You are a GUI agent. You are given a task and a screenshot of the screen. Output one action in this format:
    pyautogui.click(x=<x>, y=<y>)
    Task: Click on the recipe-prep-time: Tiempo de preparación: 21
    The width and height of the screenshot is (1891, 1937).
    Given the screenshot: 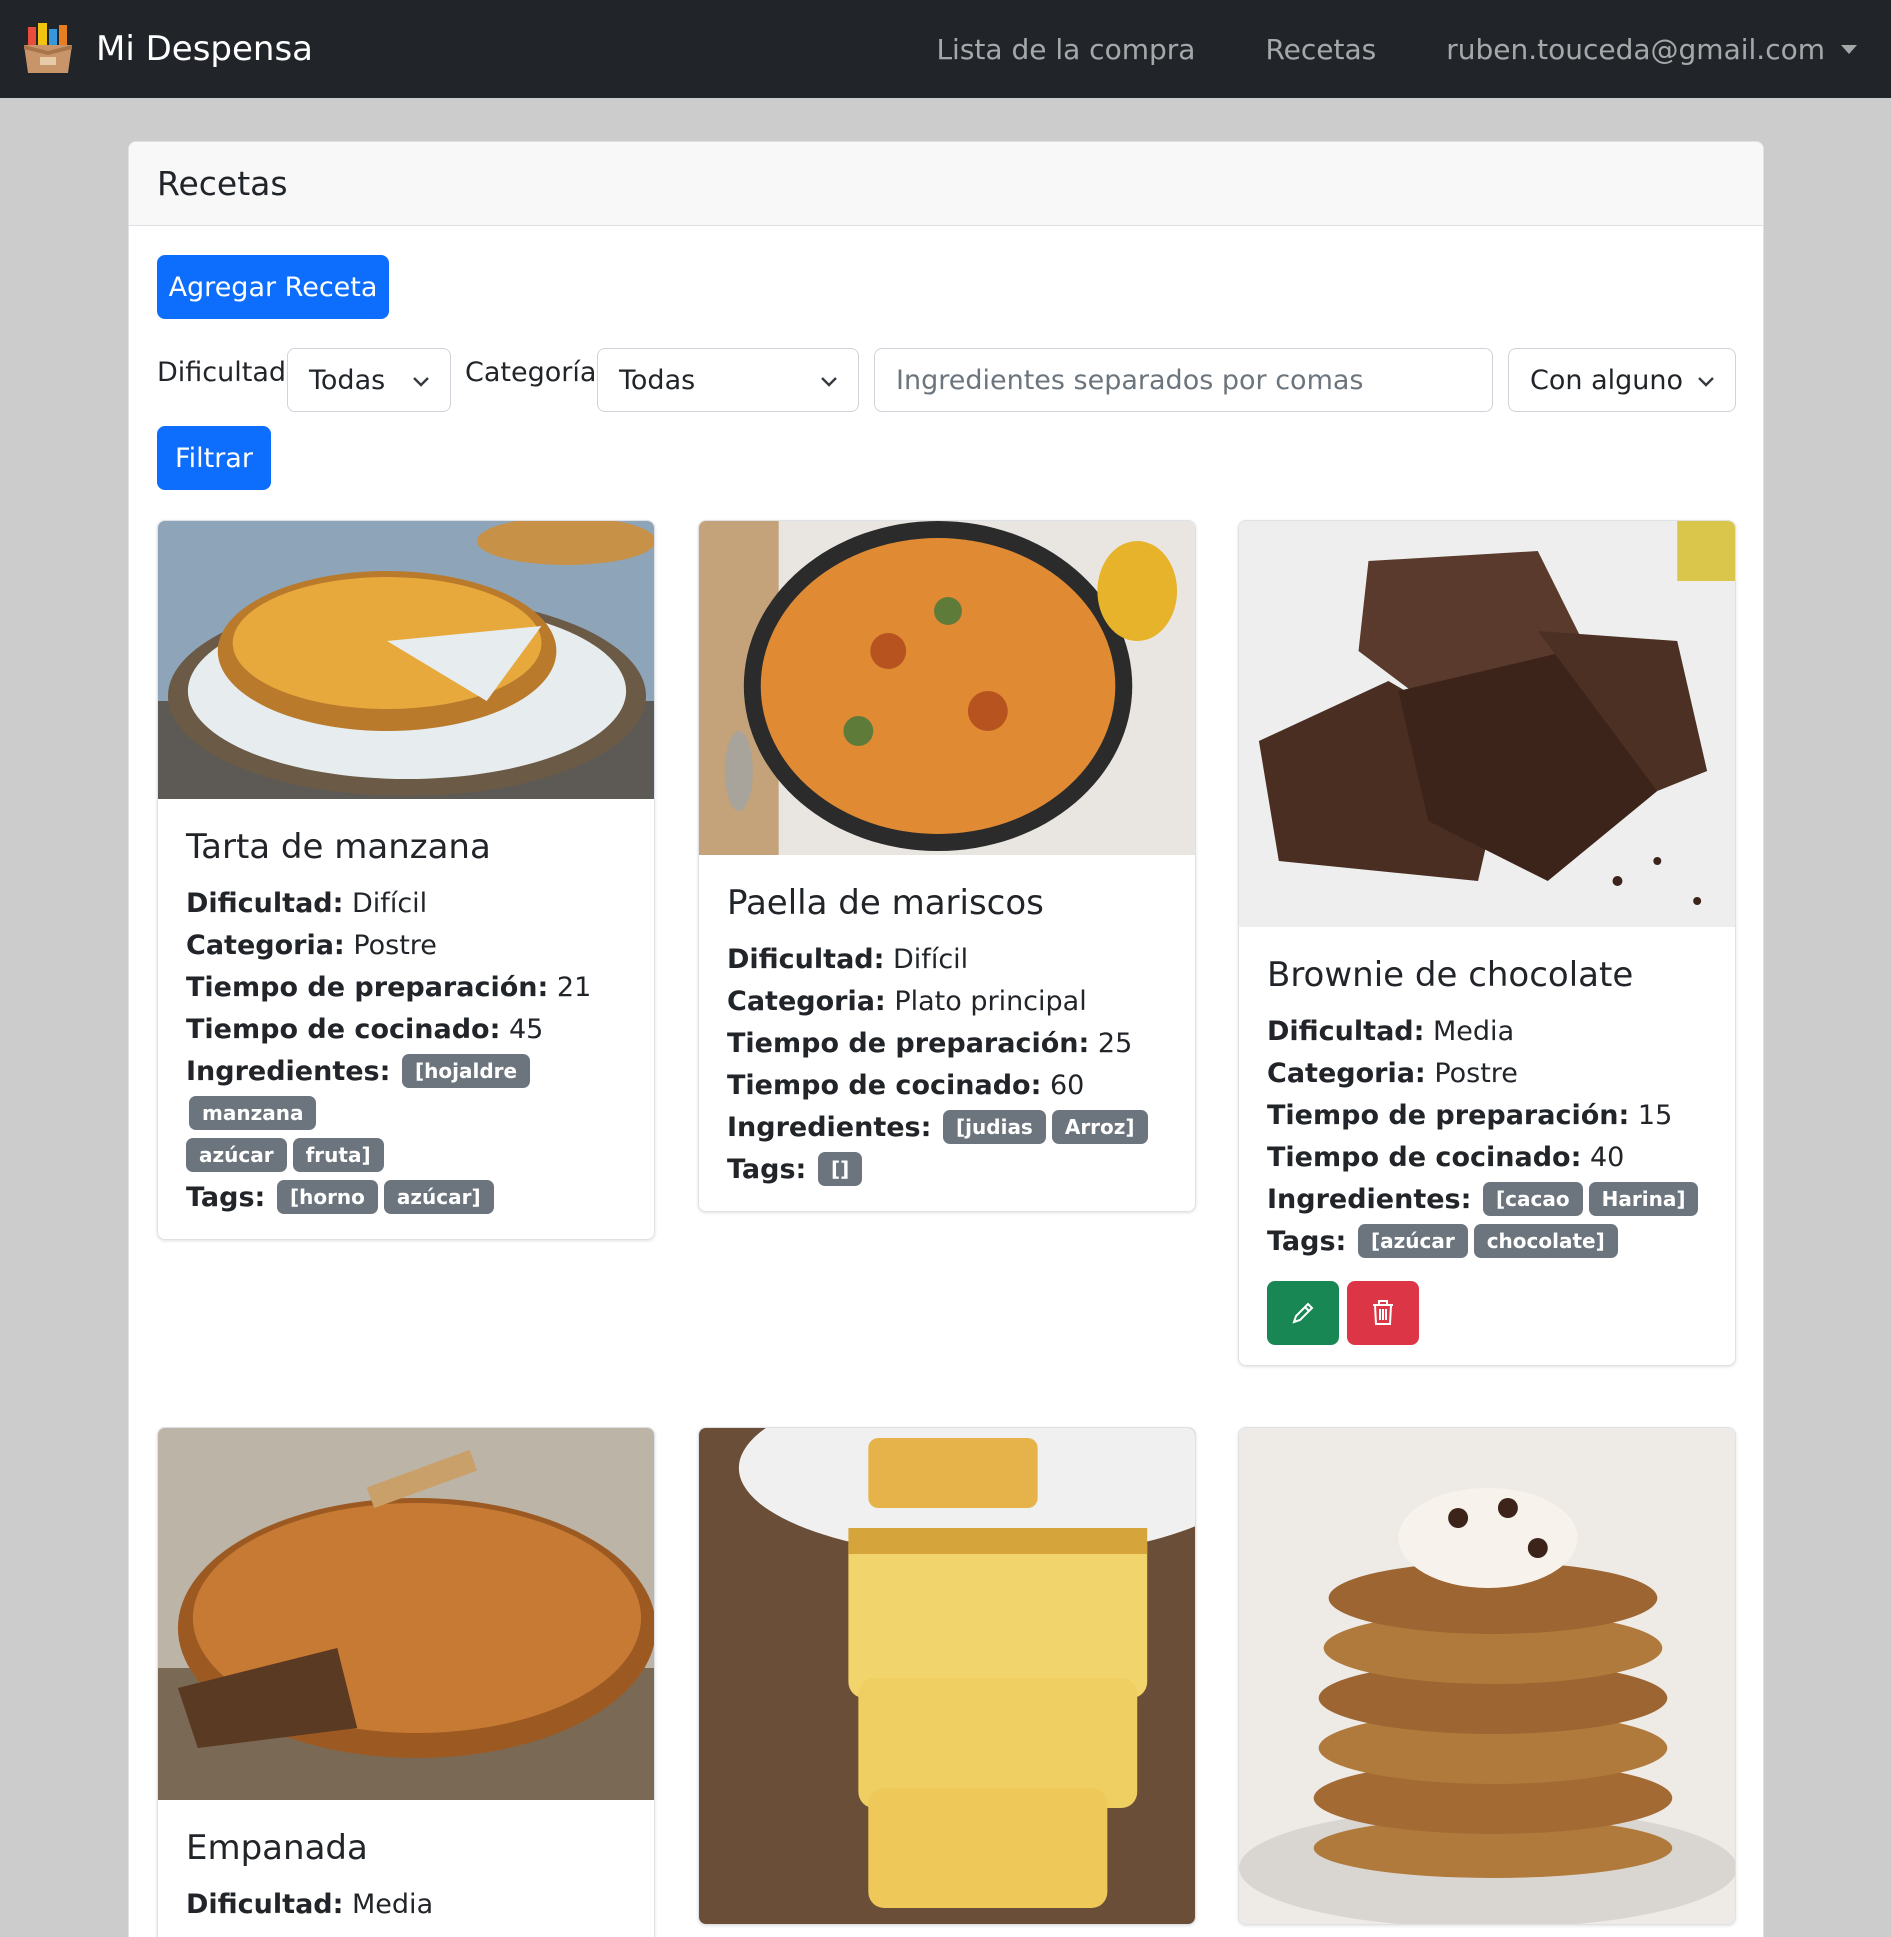 What is the action you would take?
    pyautogui.click(x=406, y=988)
    